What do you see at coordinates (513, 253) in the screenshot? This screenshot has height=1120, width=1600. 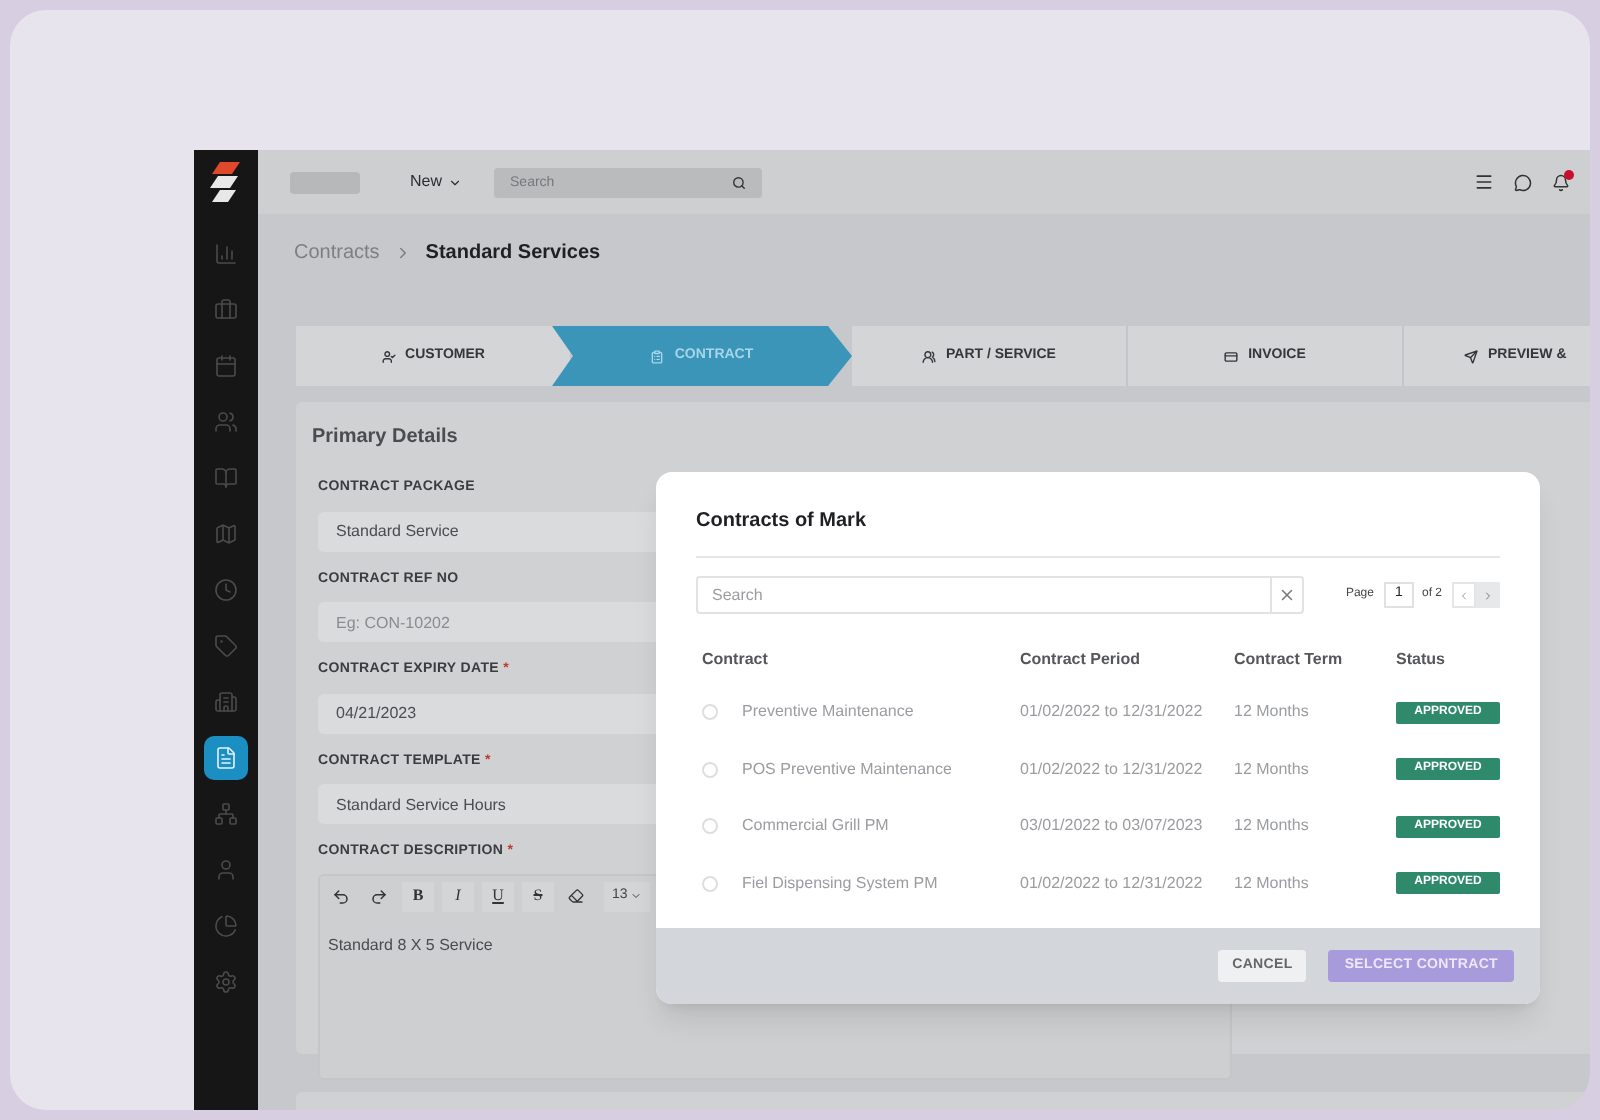 I see `breadcrumb-current: Standard Services` at bounding box center [513, 253].